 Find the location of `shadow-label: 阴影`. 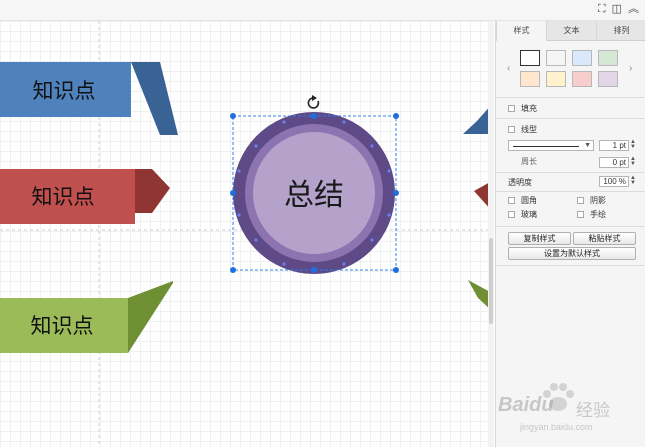

shadow-label: 阴影 is located at coordinates (598, 200).